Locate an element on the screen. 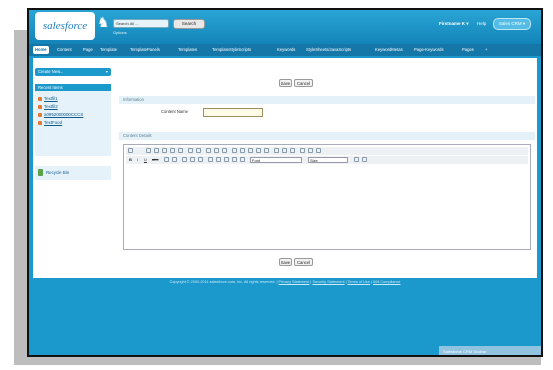 The image size is (553, 370). salesforce-logo: salesforce is located at coordinates (65, 26).